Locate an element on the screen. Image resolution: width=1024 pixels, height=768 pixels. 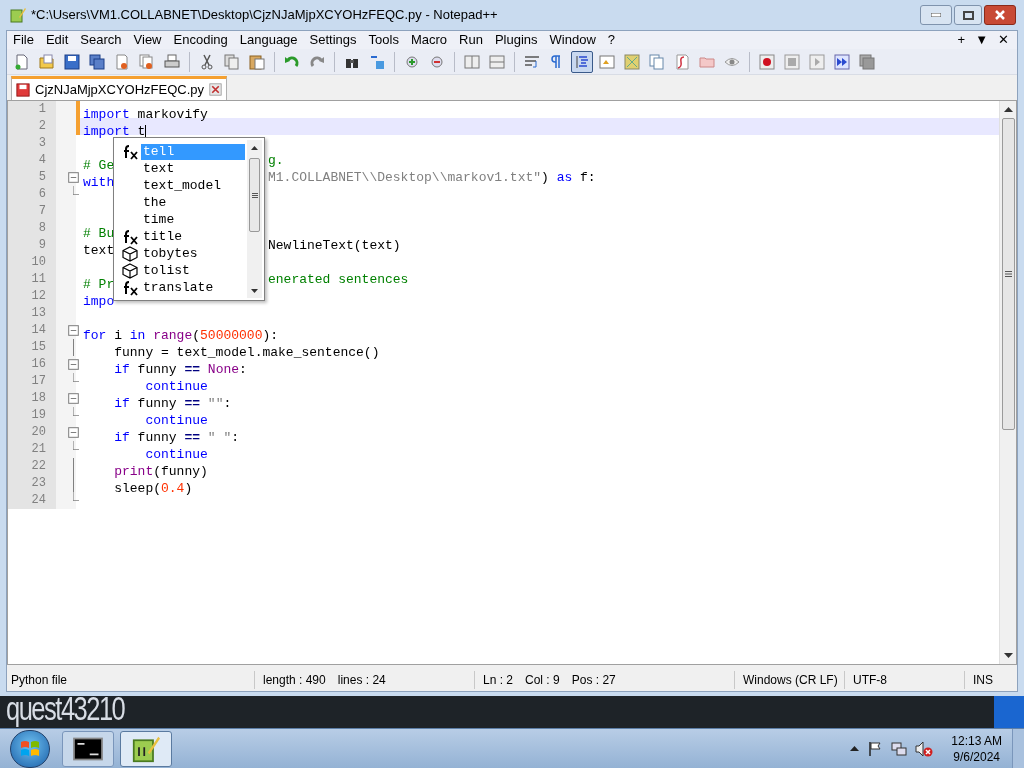
save-macro-icon is located at coordinates (867, 61).